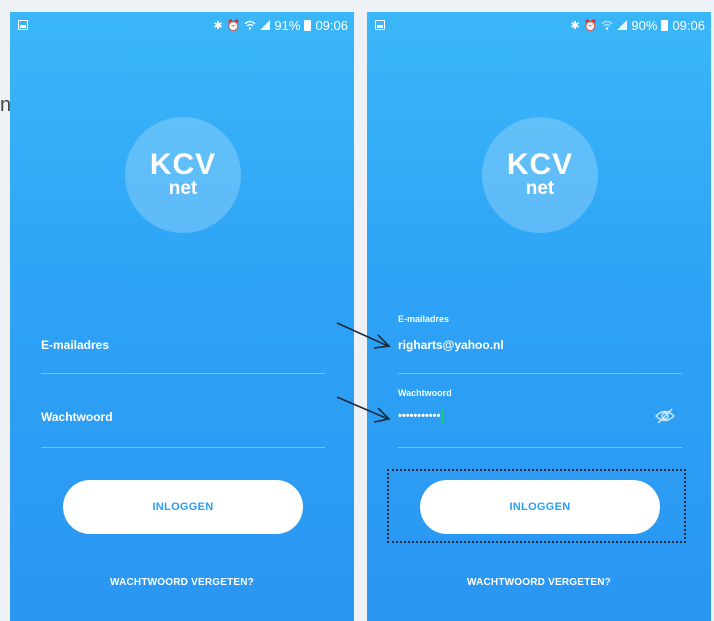 The height and width of the screenshot is (621, 714). I want to click on annotation-arrows, so click(363, 372).